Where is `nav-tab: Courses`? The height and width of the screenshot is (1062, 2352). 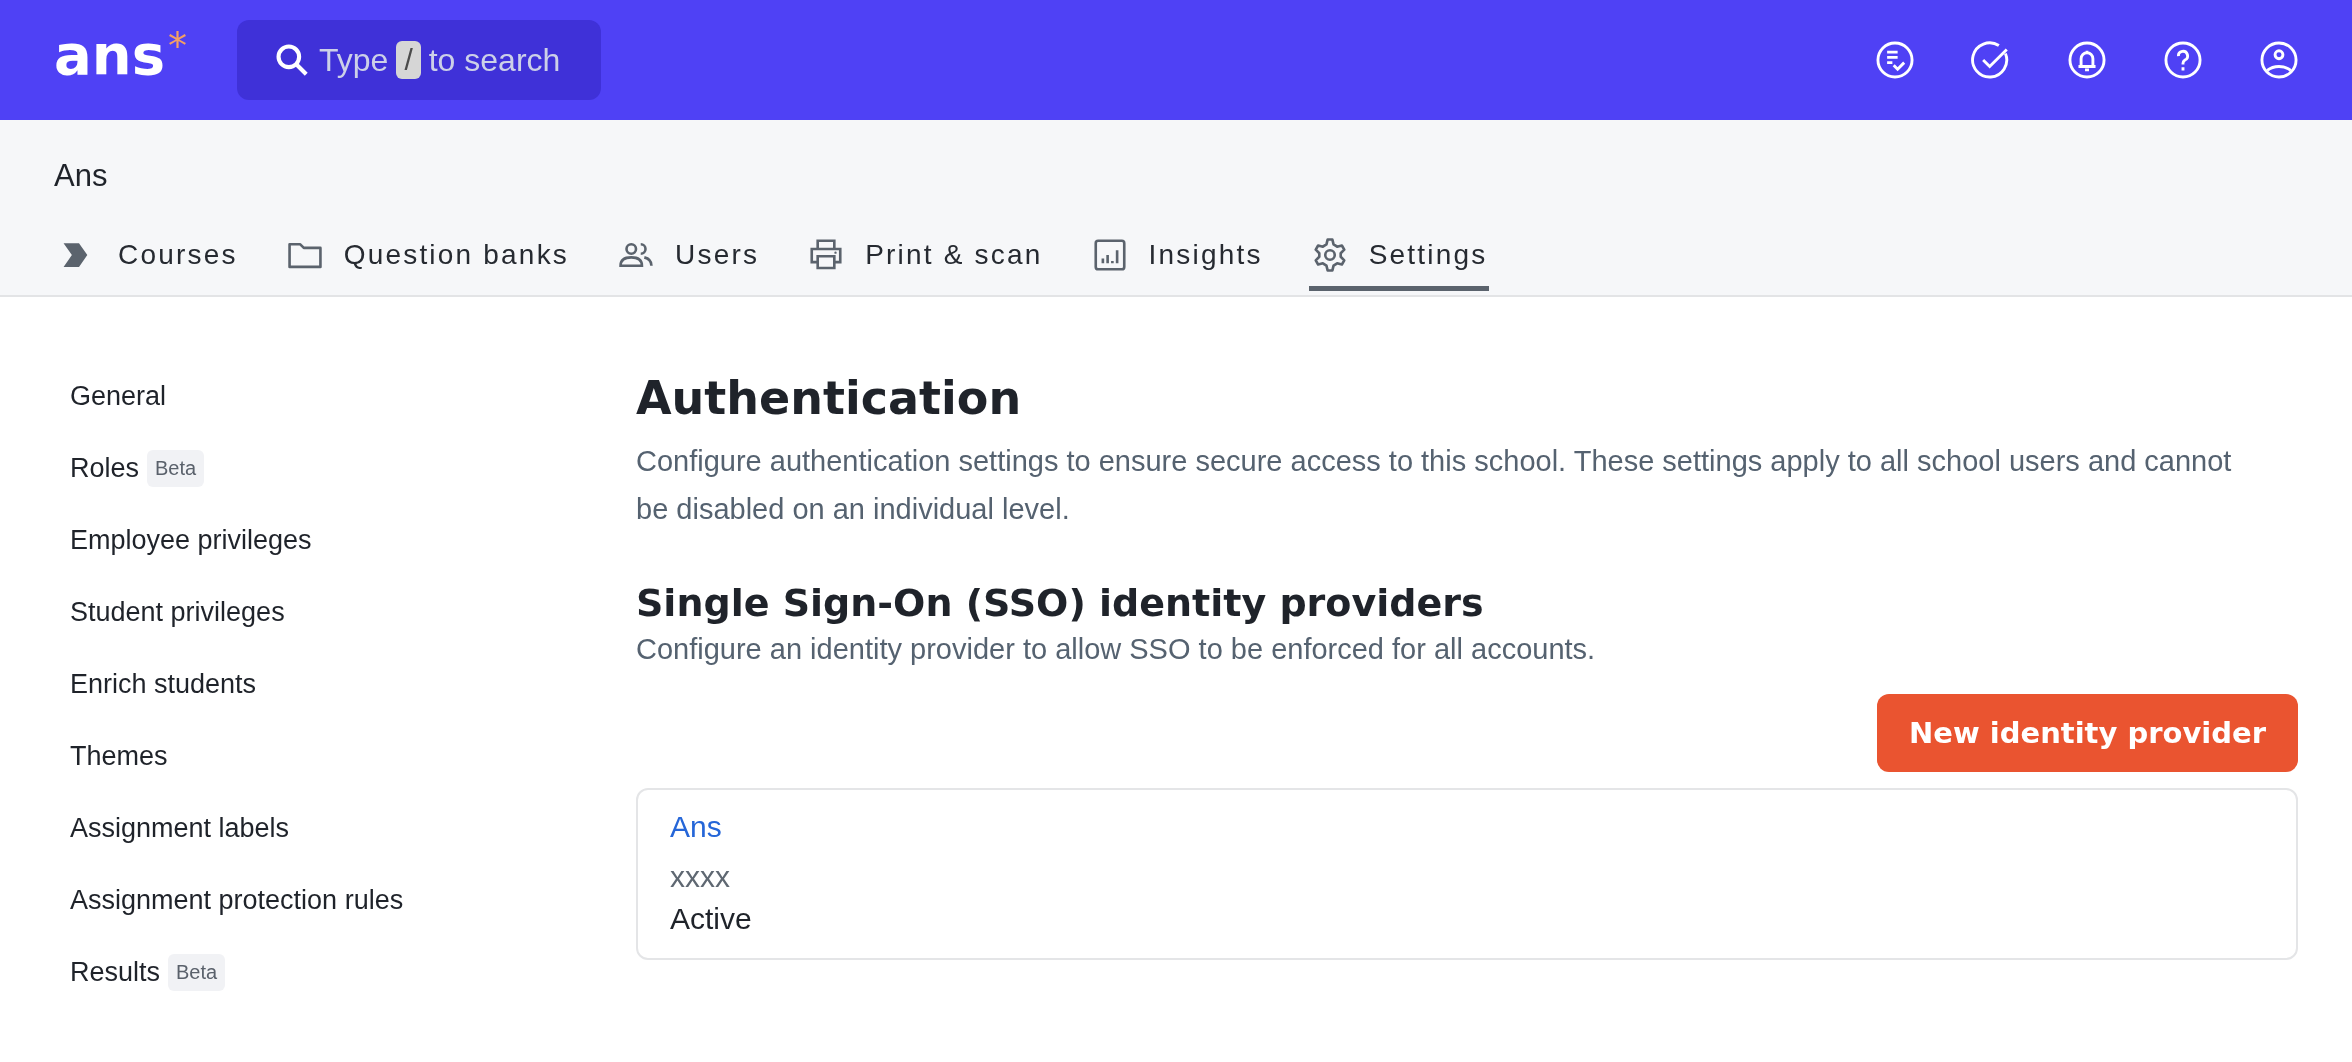 nav-tab: Courses is located at coordinates (149, 263).